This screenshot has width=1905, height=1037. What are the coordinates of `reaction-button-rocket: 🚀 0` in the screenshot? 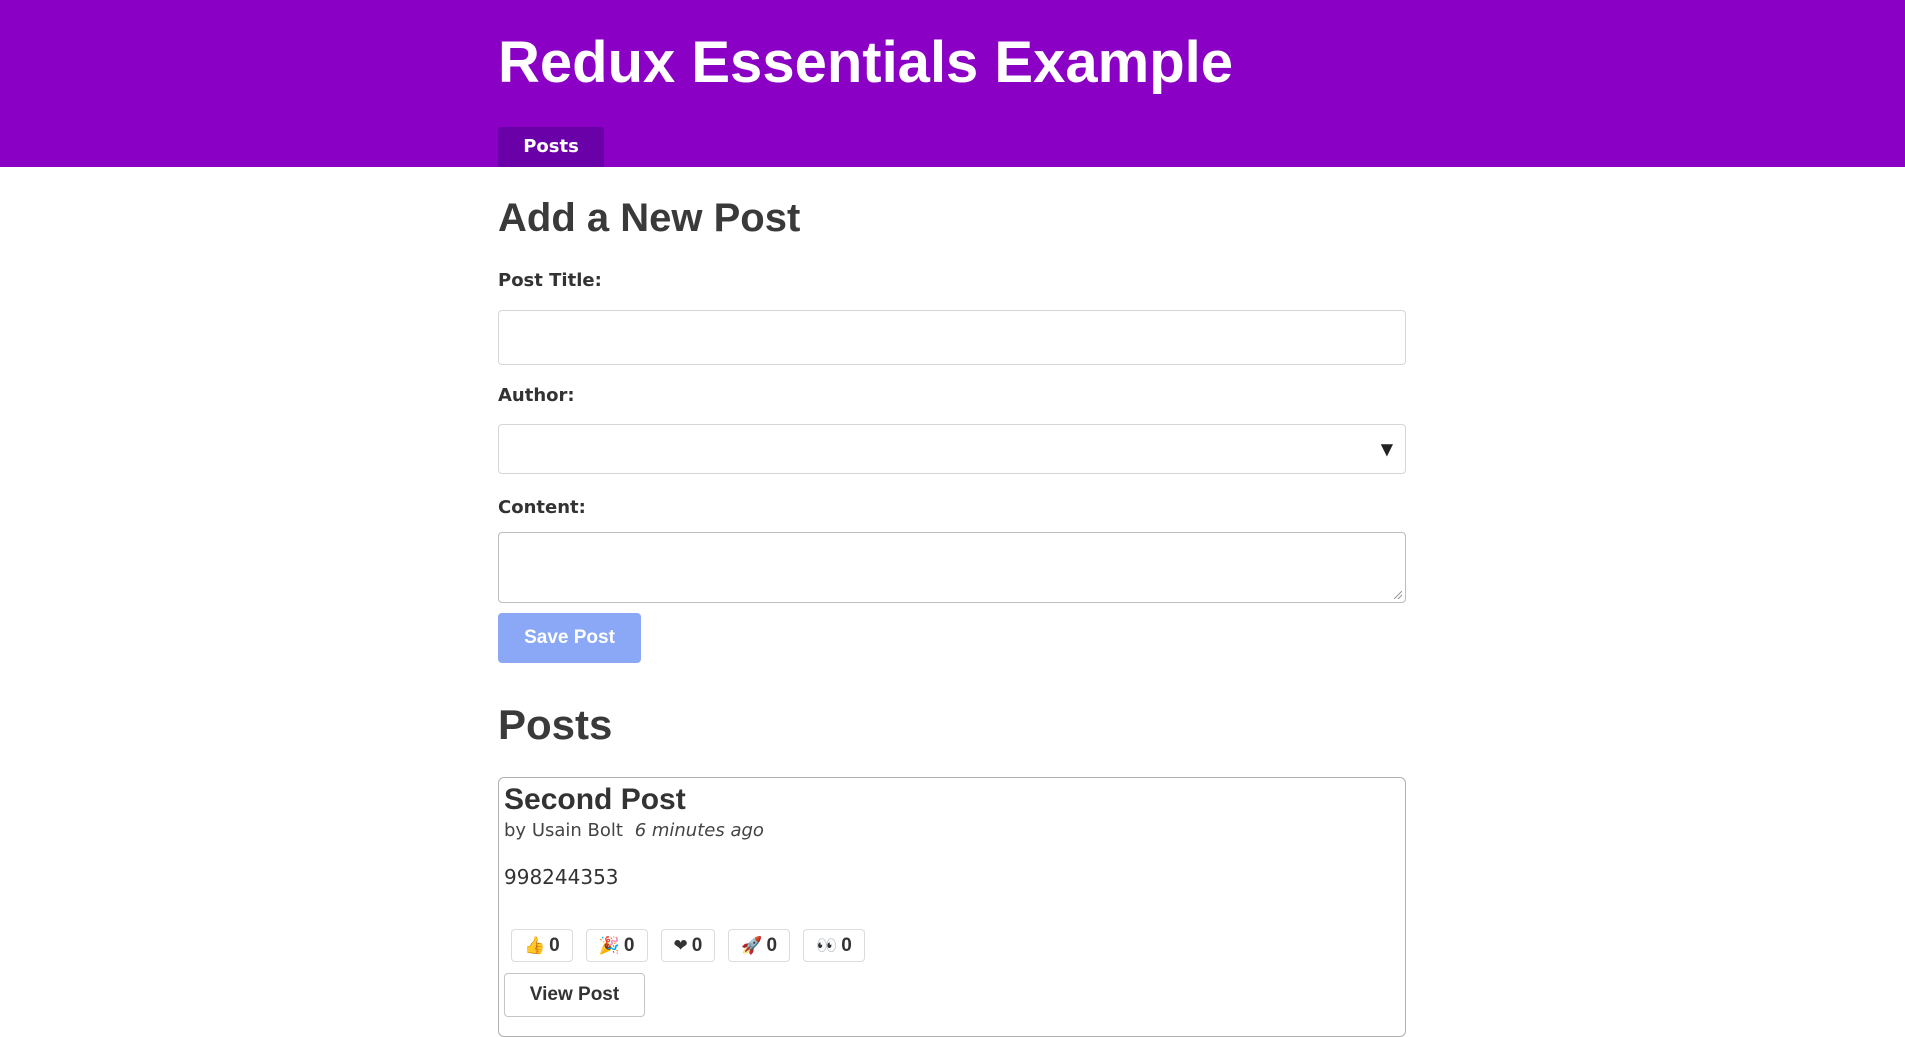 It's located at (759, 945).